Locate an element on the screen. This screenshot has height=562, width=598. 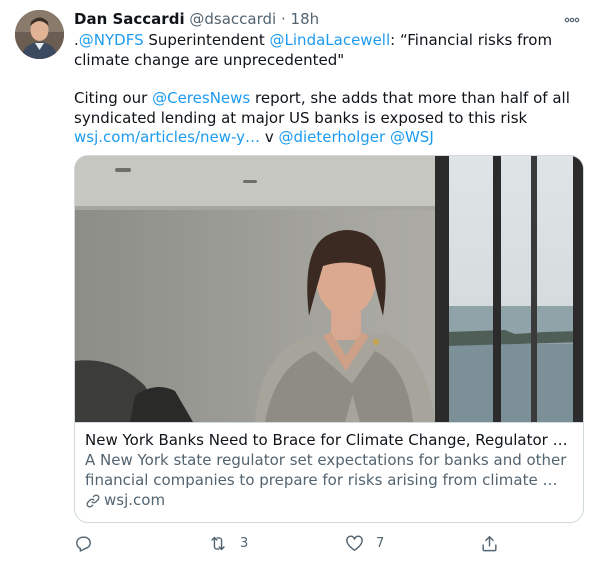
like-button: 7 is located at coordinates (364, 543).